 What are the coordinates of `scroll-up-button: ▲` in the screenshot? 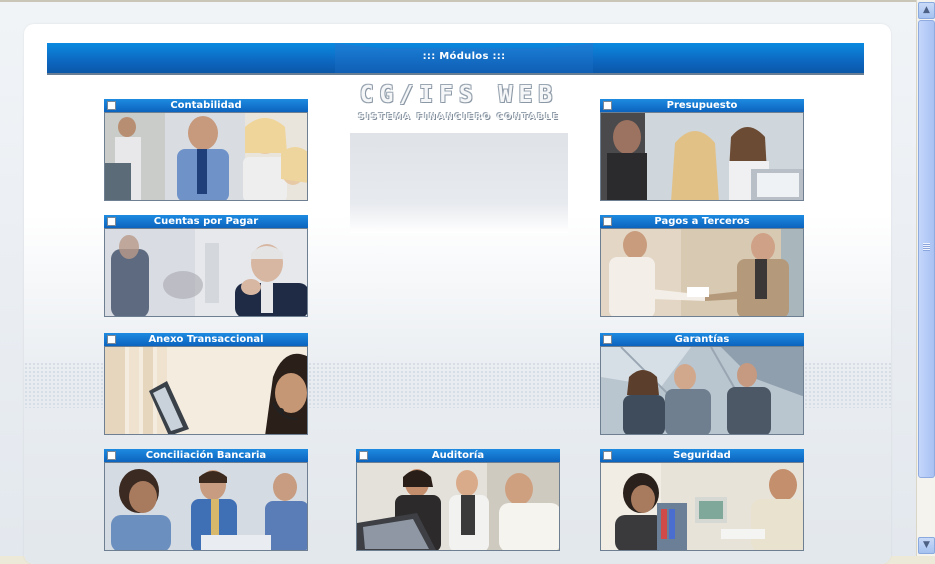 It's located at (926, 10).